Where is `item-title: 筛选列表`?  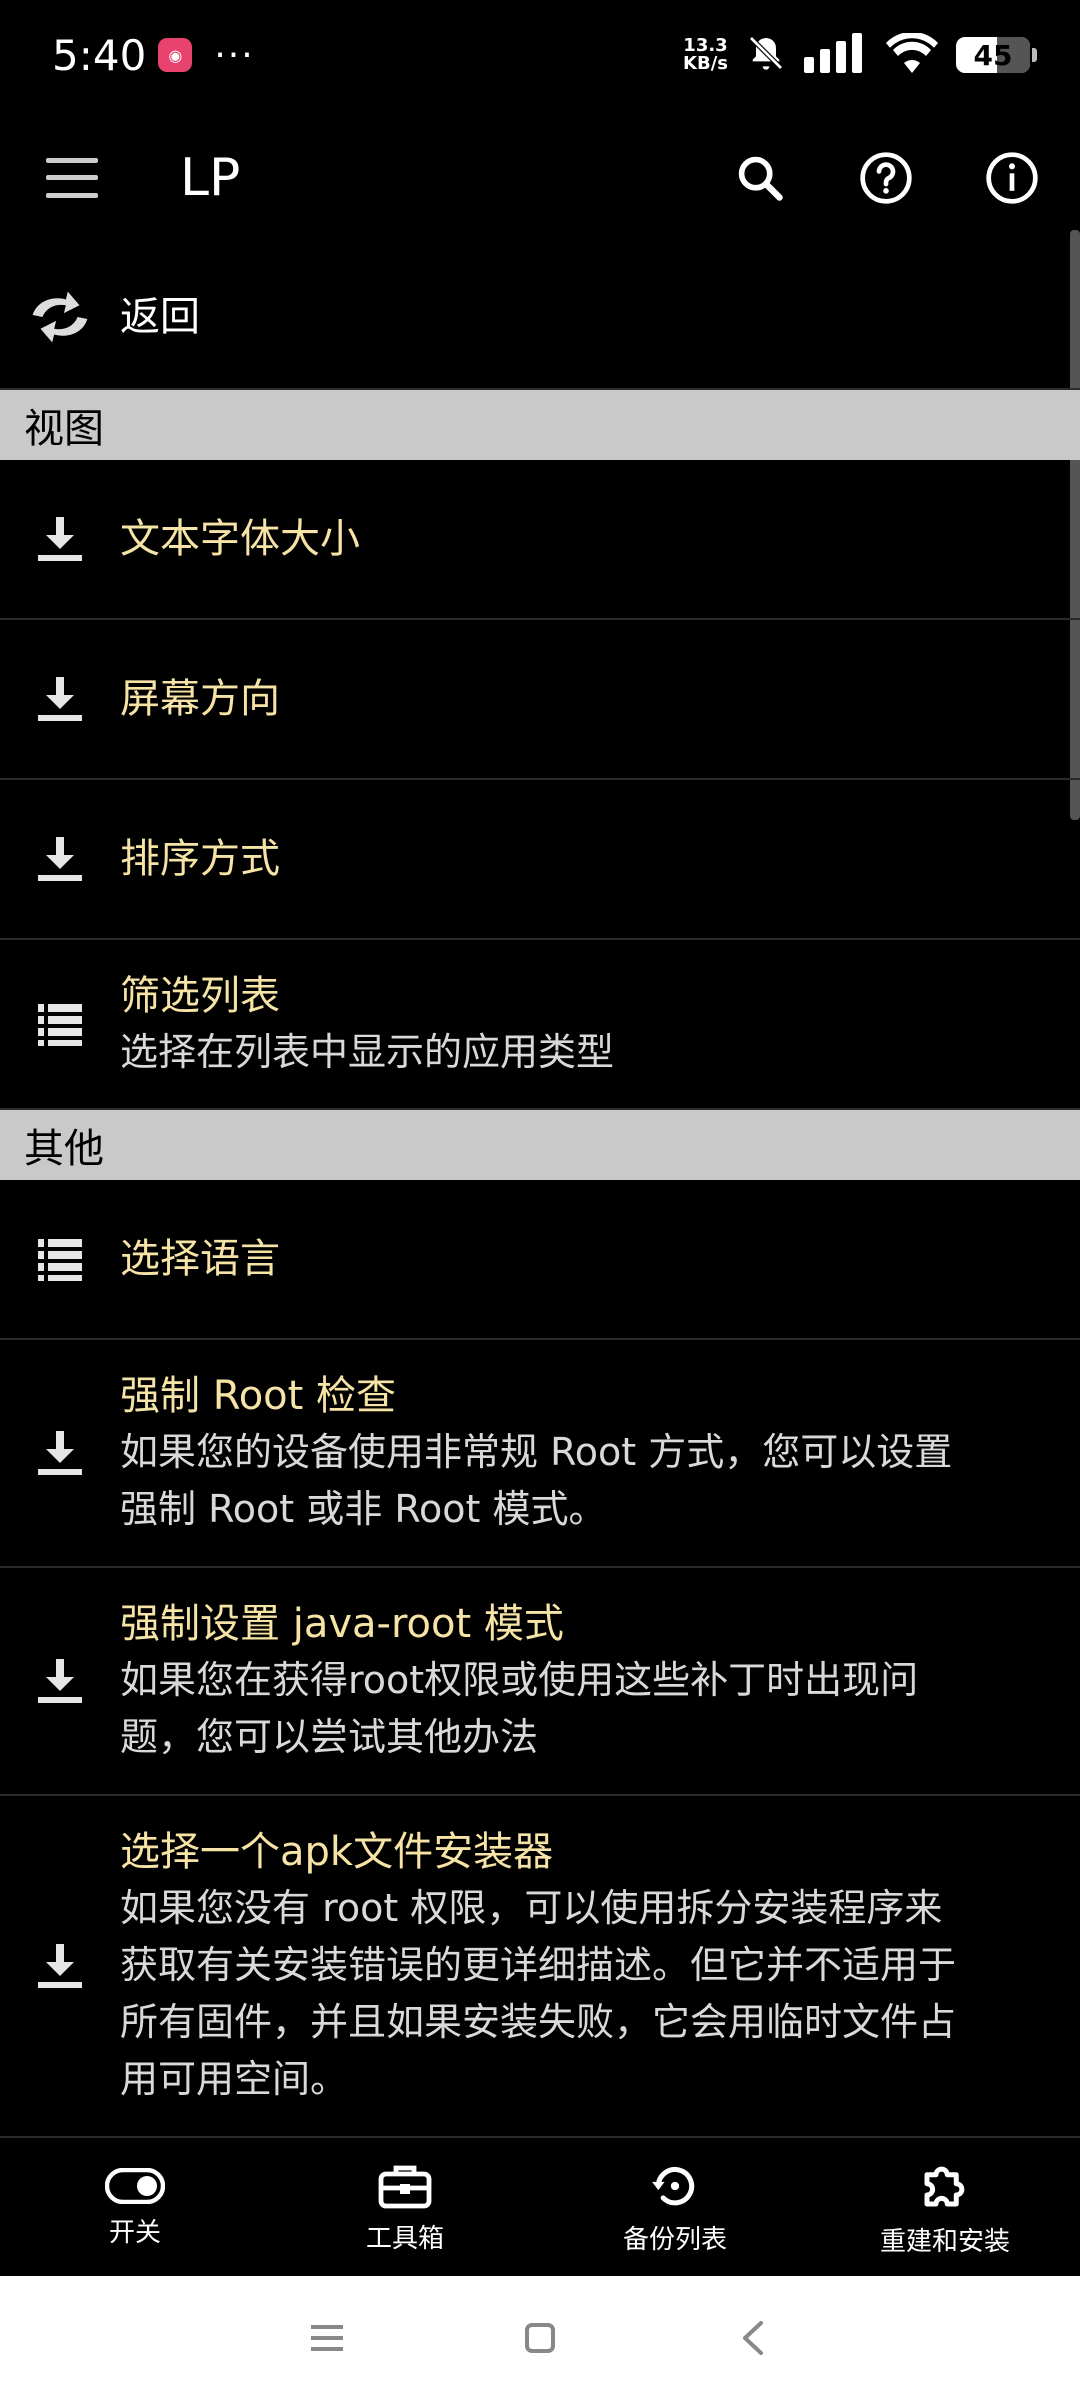 item-title: 筛选列表 is located at coordinates (200, 995).